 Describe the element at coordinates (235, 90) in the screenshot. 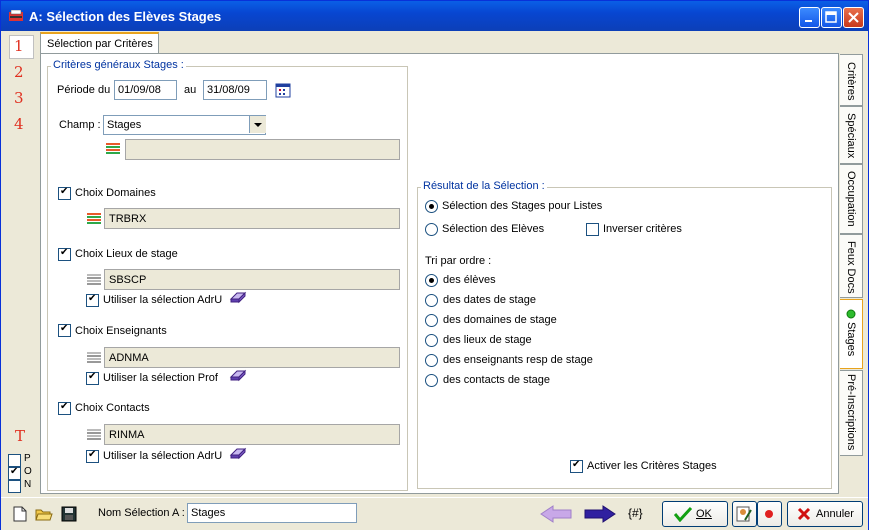

I see `date-to-field: 31/08/09` at that location.